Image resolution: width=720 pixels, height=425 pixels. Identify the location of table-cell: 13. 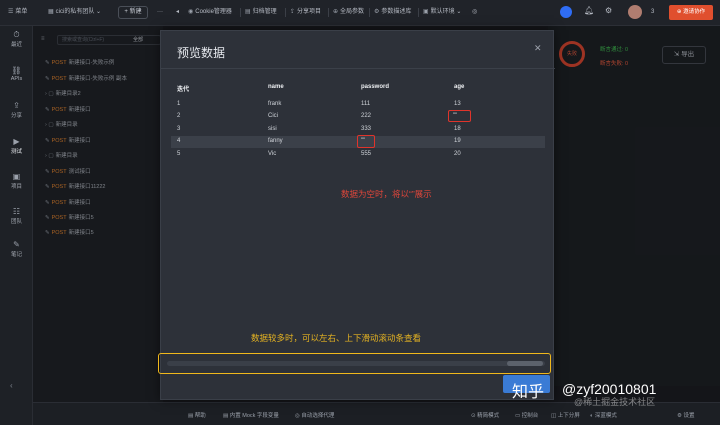
(457, 104).